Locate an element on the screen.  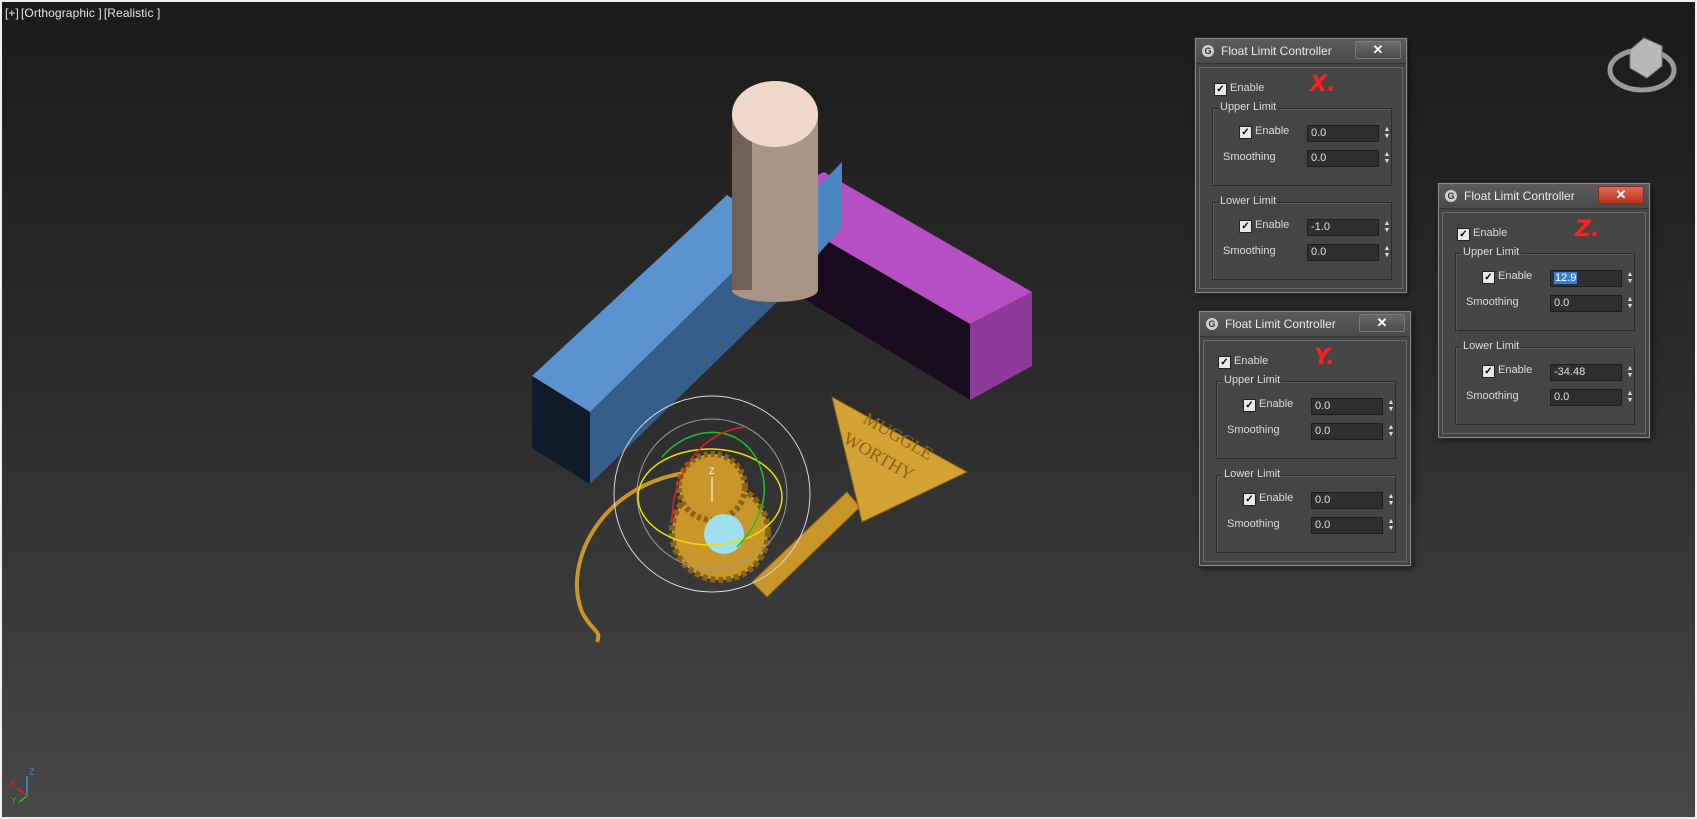
enable-row: ✓ Enable Z. is located at coordinates (1544, 232).